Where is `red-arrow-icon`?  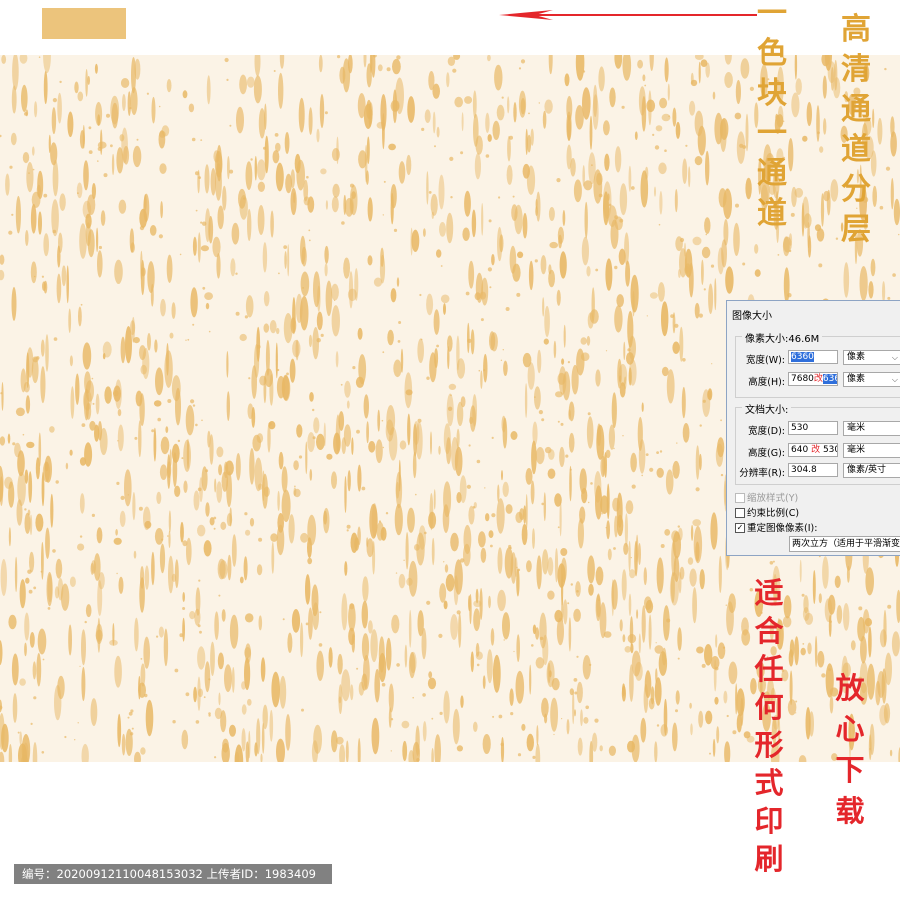 red-arrow-icon is located at coordinates (628, 15).